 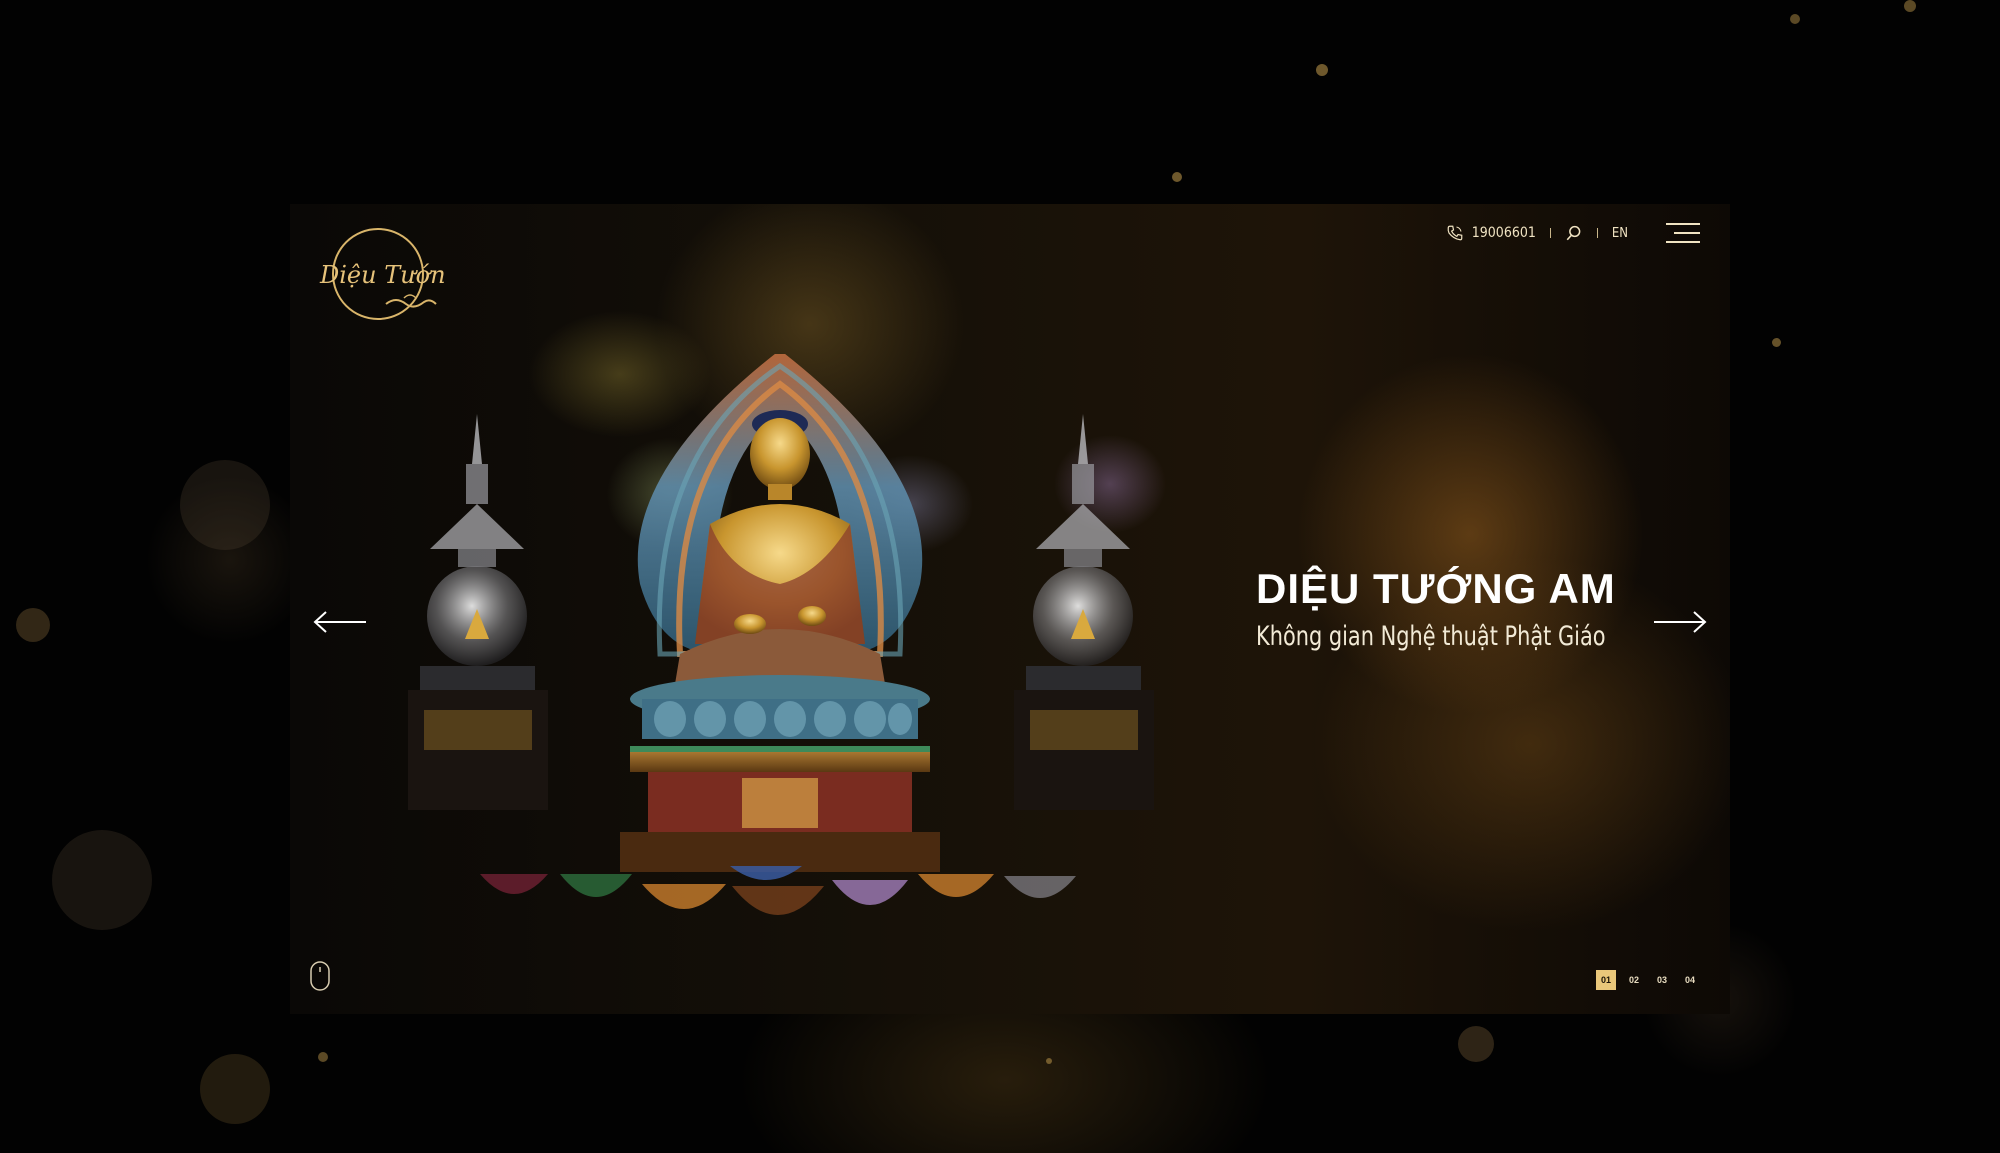 I want to click on phone-link: 19006601, so click(x=1491, y=233).